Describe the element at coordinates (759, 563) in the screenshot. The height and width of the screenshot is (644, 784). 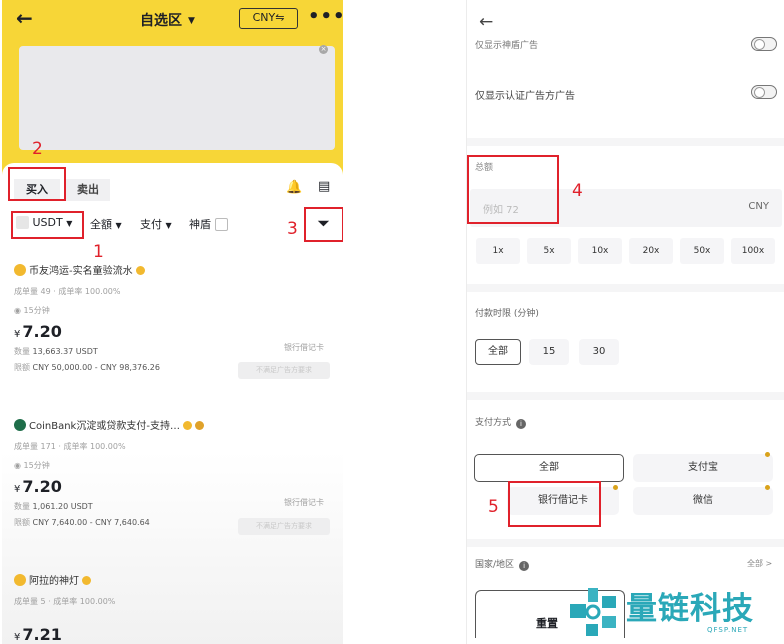
I see `region-value: 全部 >` at that location.